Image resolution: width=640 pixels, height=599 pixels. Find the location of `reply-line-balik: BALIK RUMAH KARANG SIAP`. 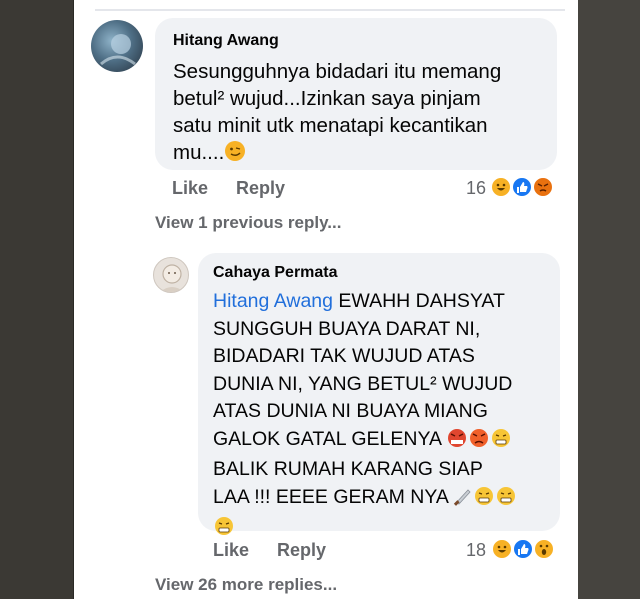

reply-line-balik: BALIK RUMAH KARANG SIAP is located at coordinates (348, 469).